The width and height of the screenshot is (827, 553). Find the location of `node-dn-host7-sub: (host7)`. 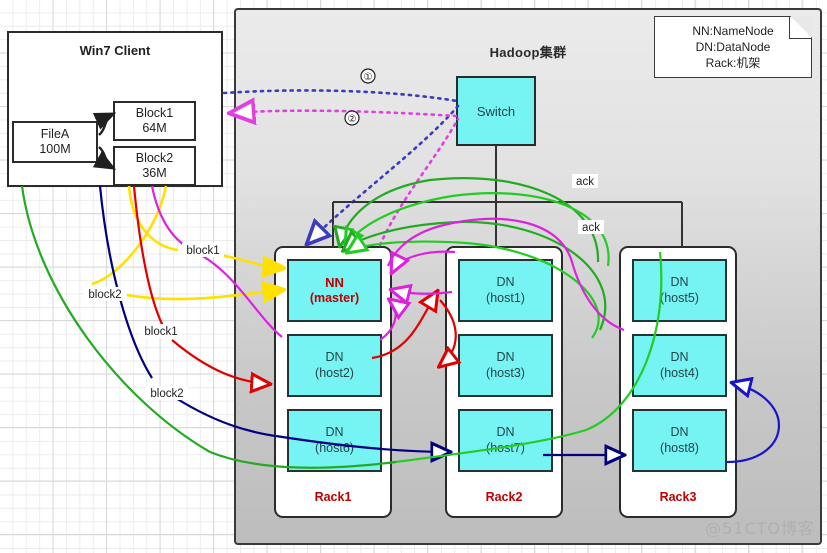

node-dn-host7-sub: (host7) is located at coordinates (505, 447).